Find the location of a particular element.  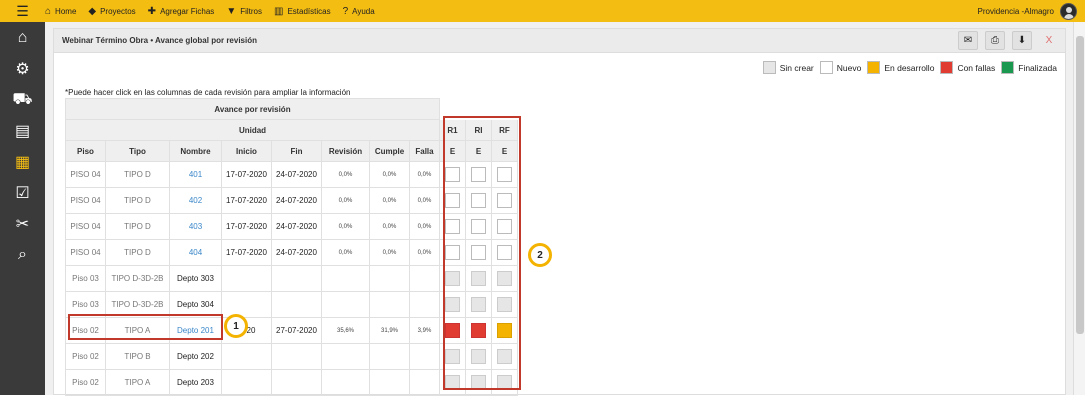

nav-item-proyectos: ◆ Proyectos is located at coordinates (111, 11).